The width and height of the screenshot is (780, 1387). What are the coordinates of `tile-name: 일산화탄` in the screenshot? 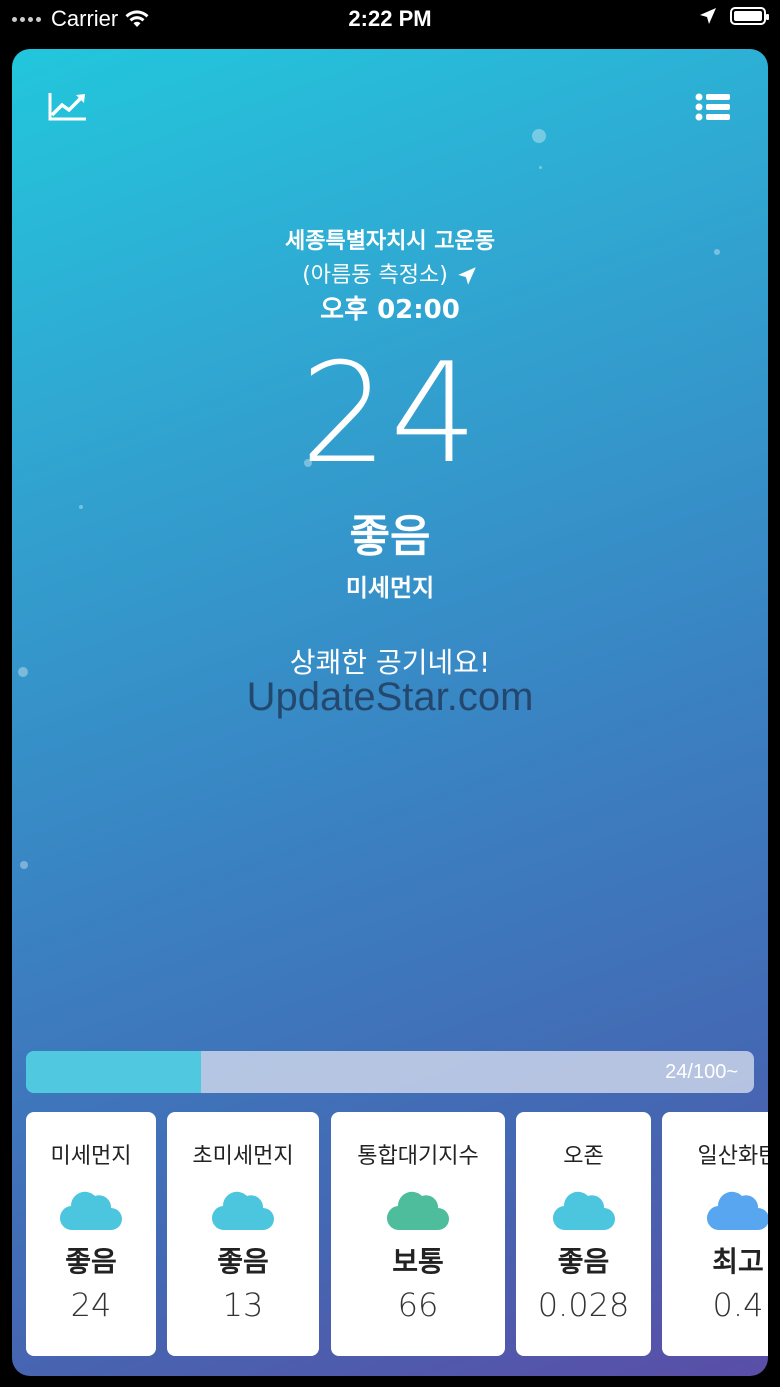 It's located at (732, 1156).